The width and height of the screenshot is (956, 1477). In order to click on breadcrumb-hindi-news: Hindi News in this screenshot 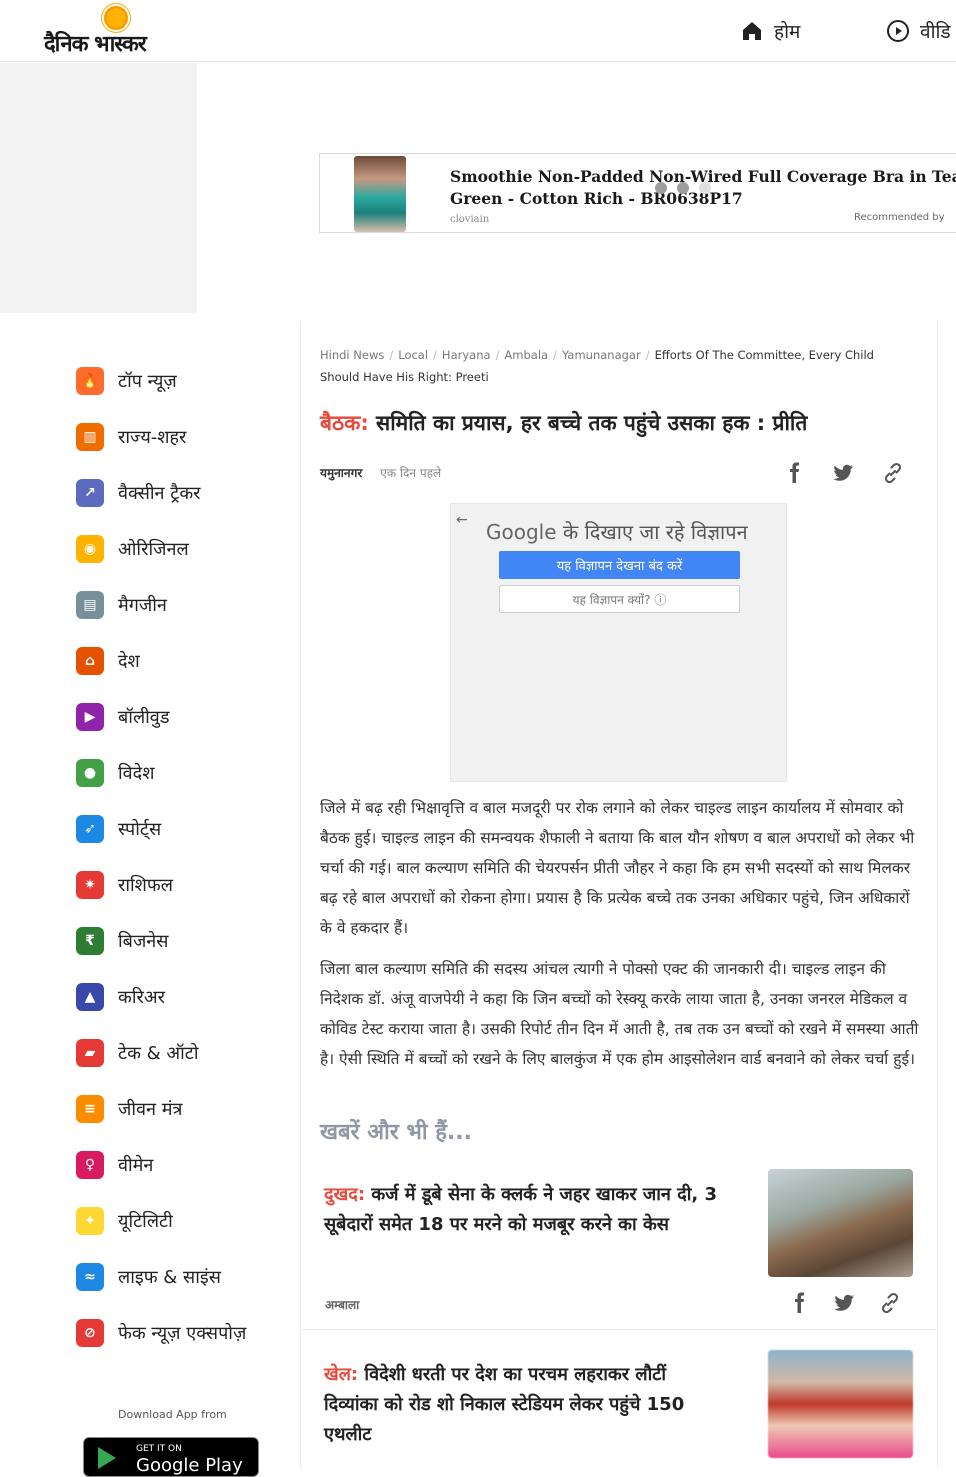, I will do `click(352, 355)`.